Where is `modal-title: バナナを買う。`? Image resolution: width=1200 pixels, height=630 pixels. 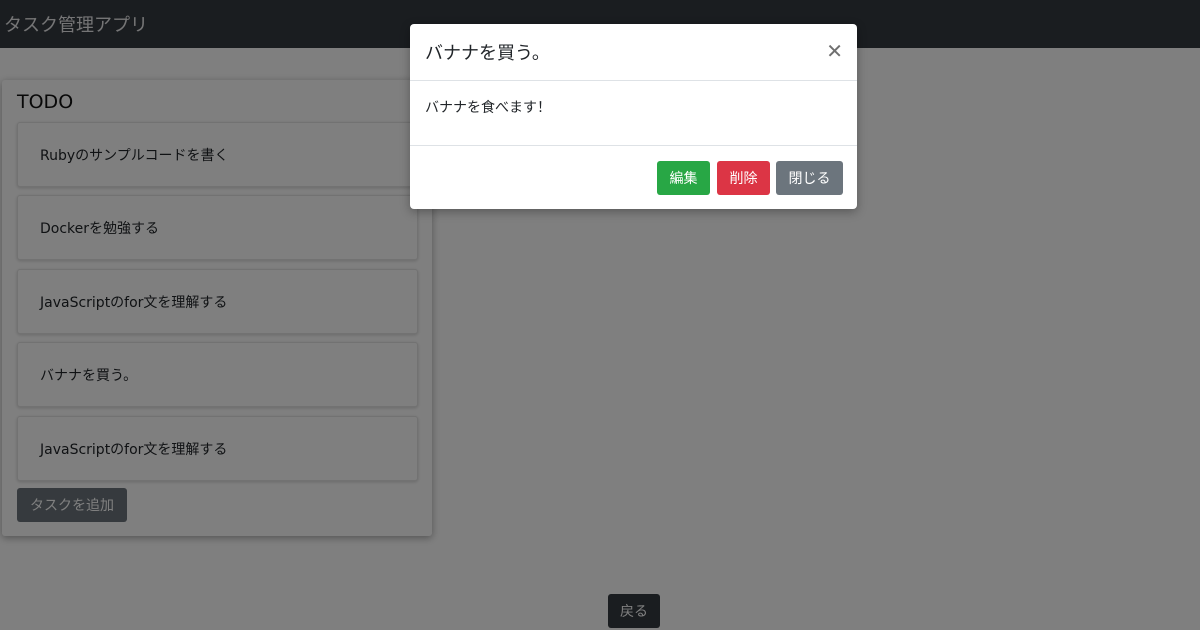 modal-title: バナナを買う。 is located at coordinates (487, 53).